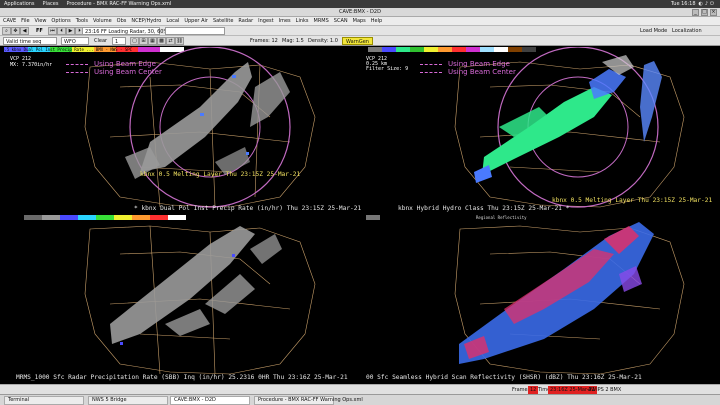  I want to click on mode-indicator: AWIPS 2 BMX, so click(605, 390).